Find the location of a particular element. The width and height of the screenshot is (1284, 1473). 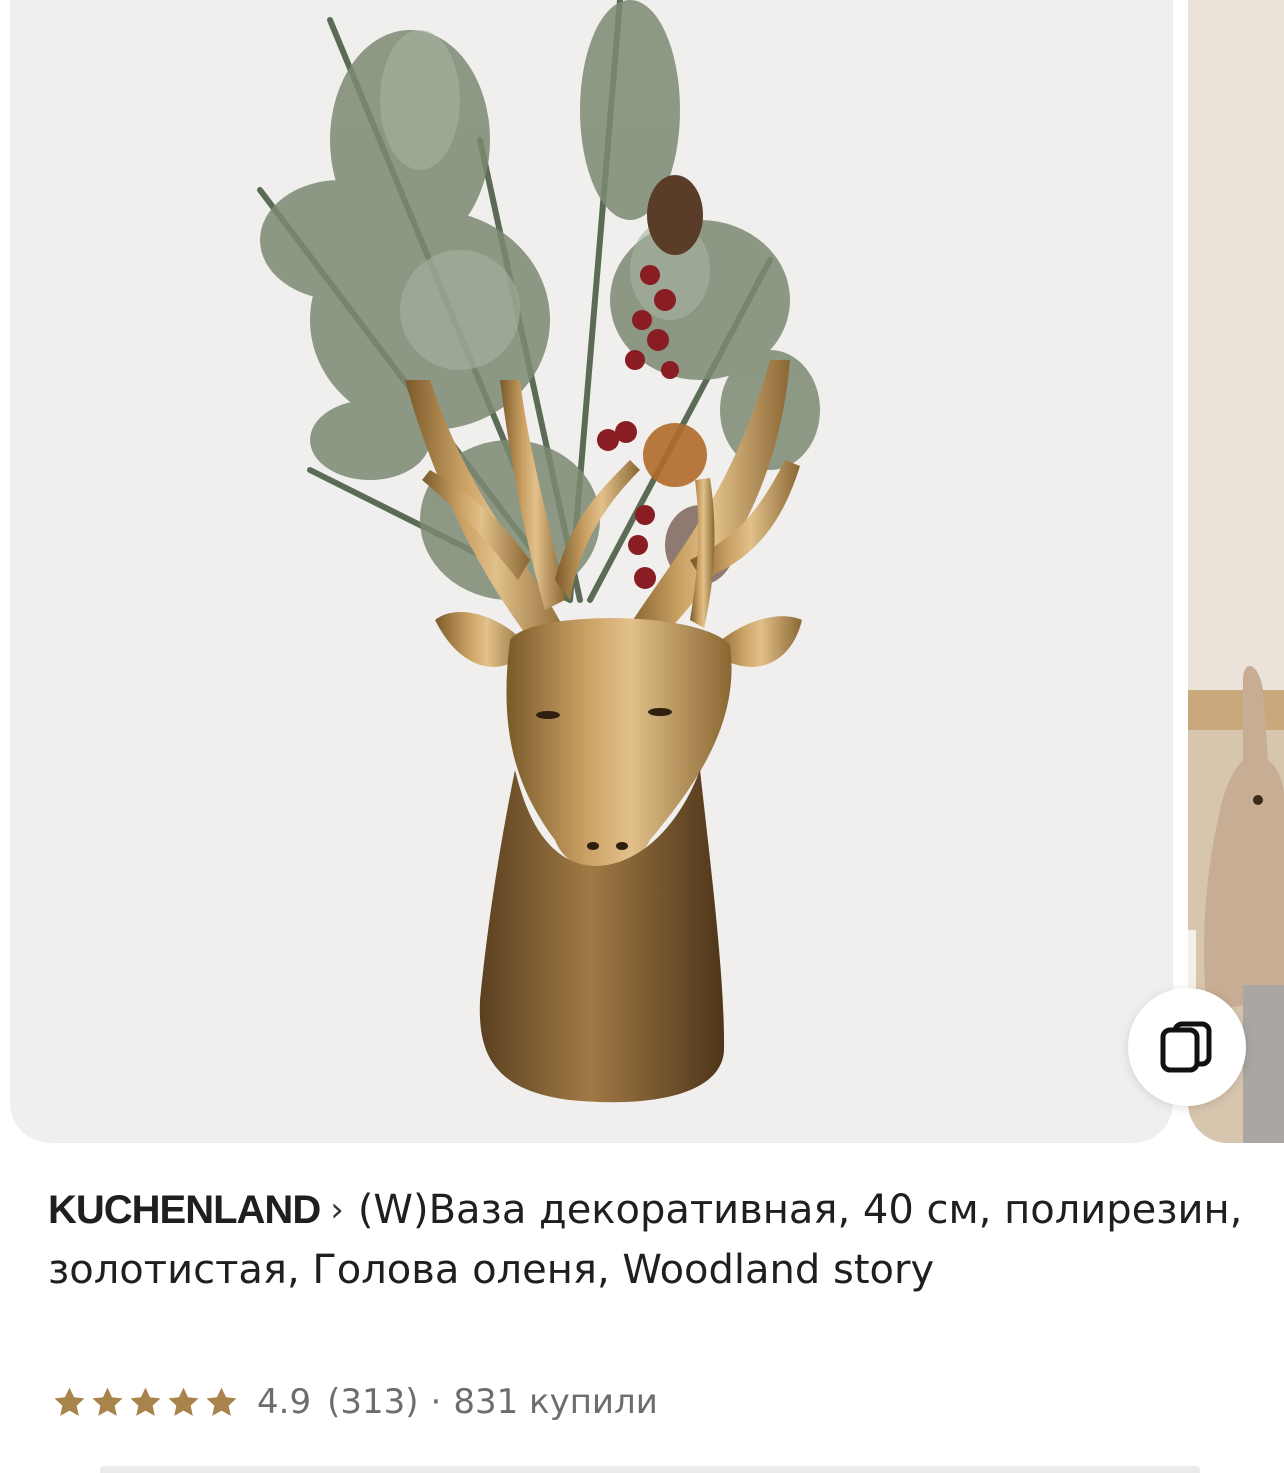

brand-link: KUCHENLAND is located at coordinates (184, 1210).